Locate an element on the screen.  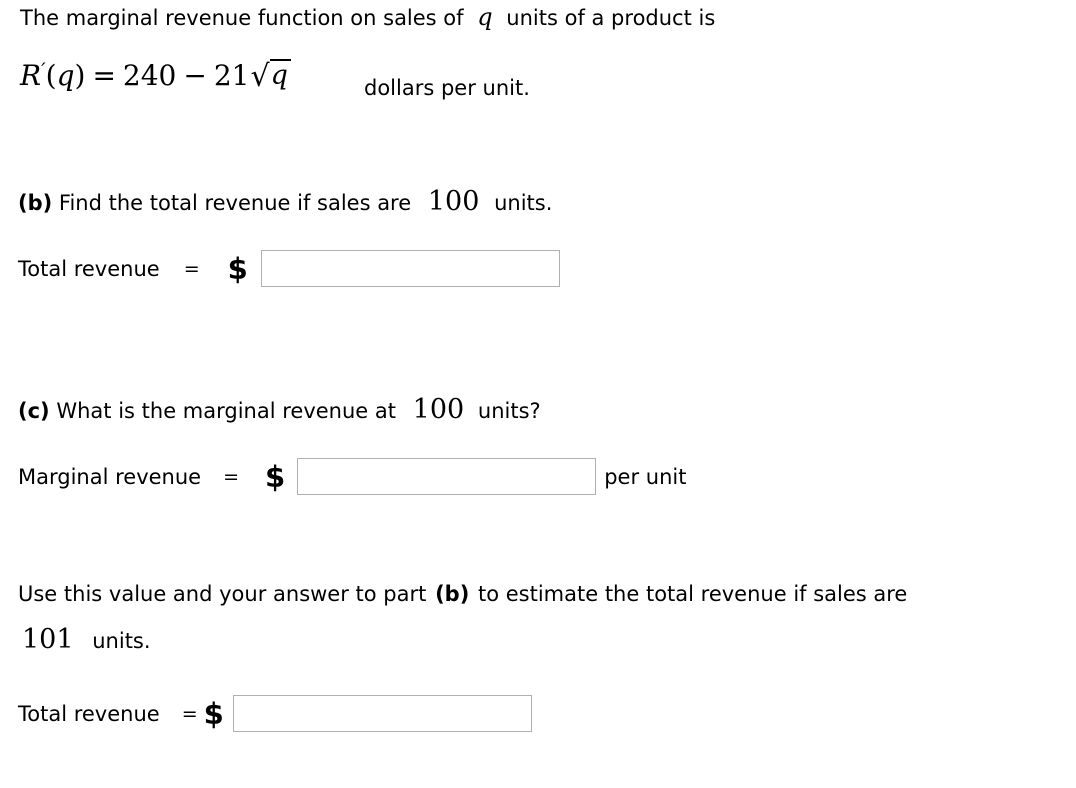
part-c-text-before: What is the marginal revenue at is located at coordinates (226, 411).